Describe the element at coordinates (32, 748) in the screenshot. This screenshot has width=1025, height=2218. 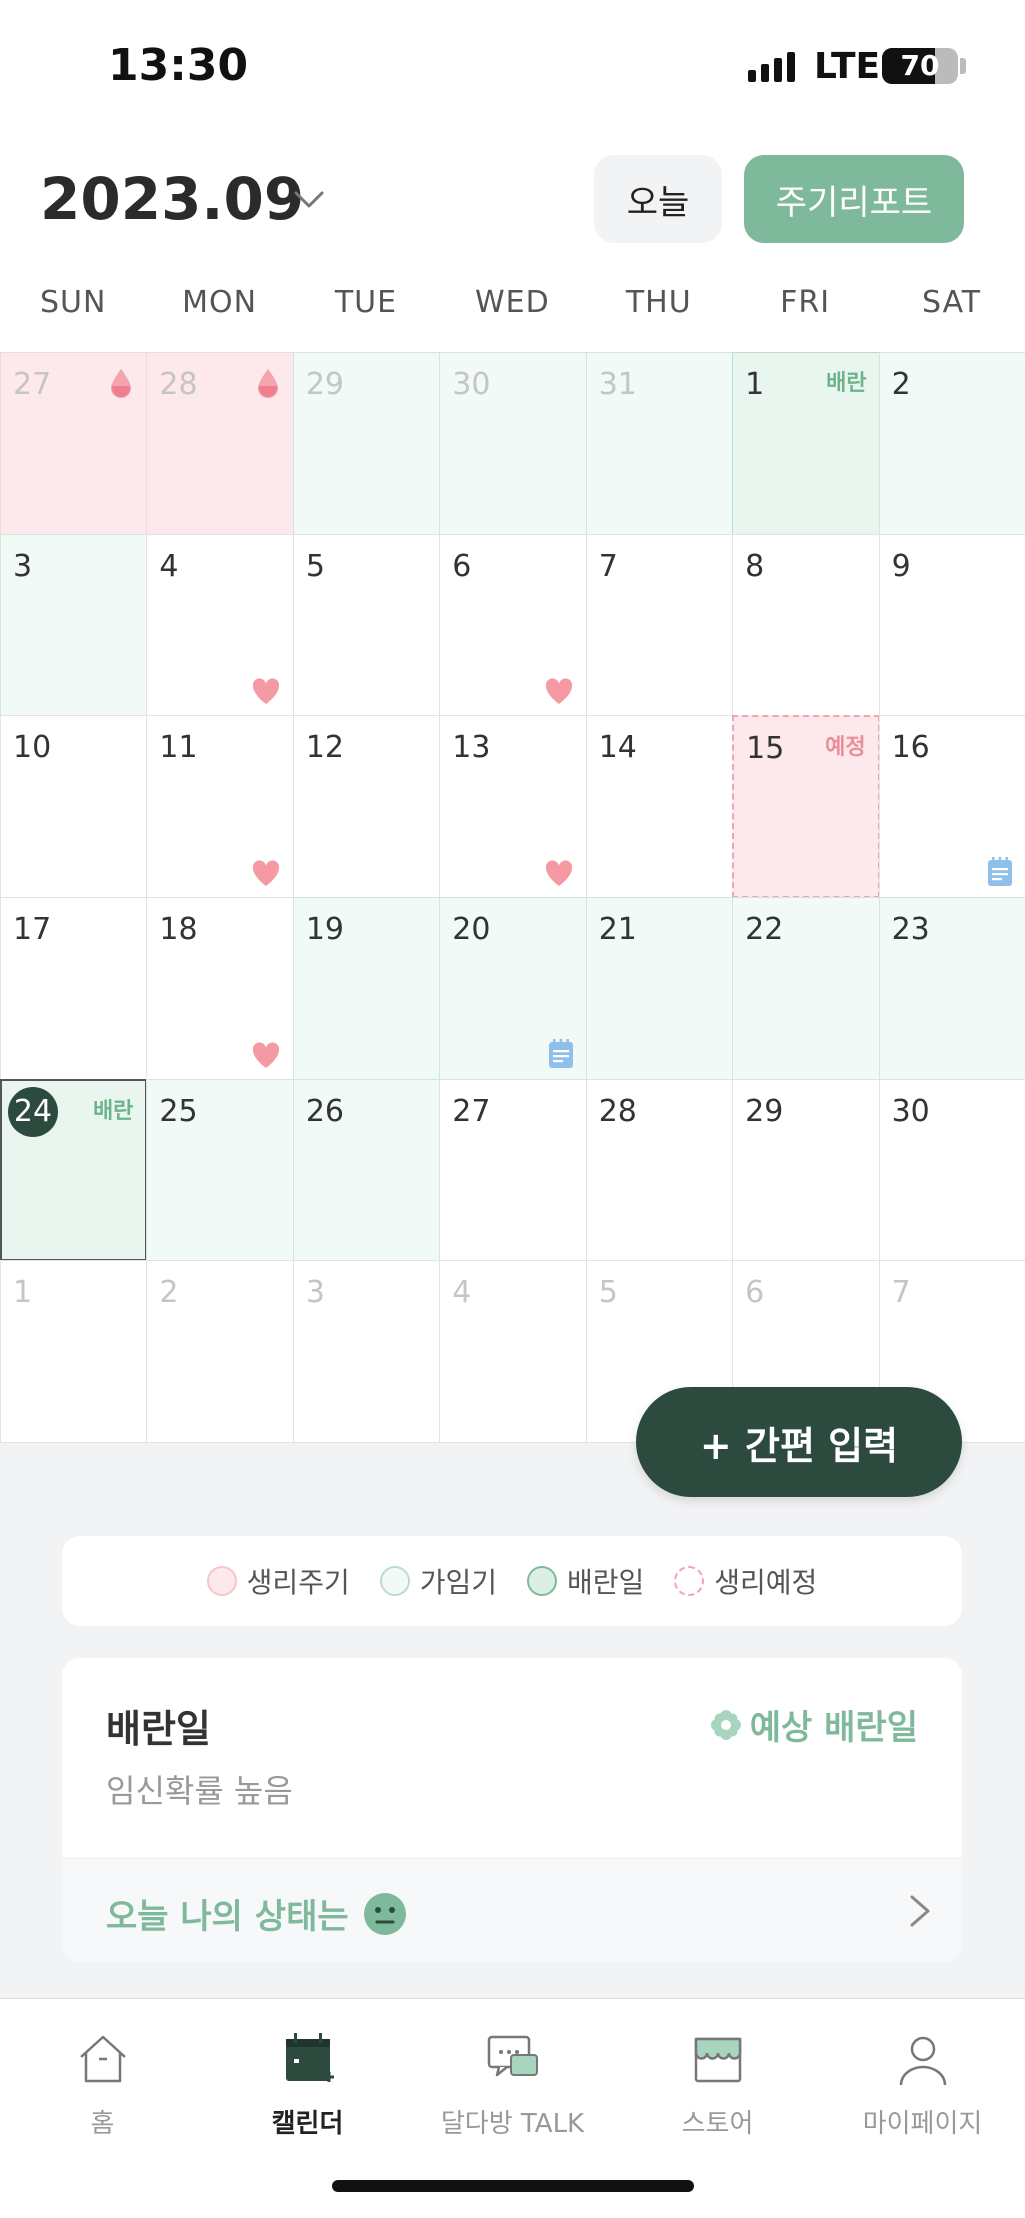
I see `day-number: 10` at that location.